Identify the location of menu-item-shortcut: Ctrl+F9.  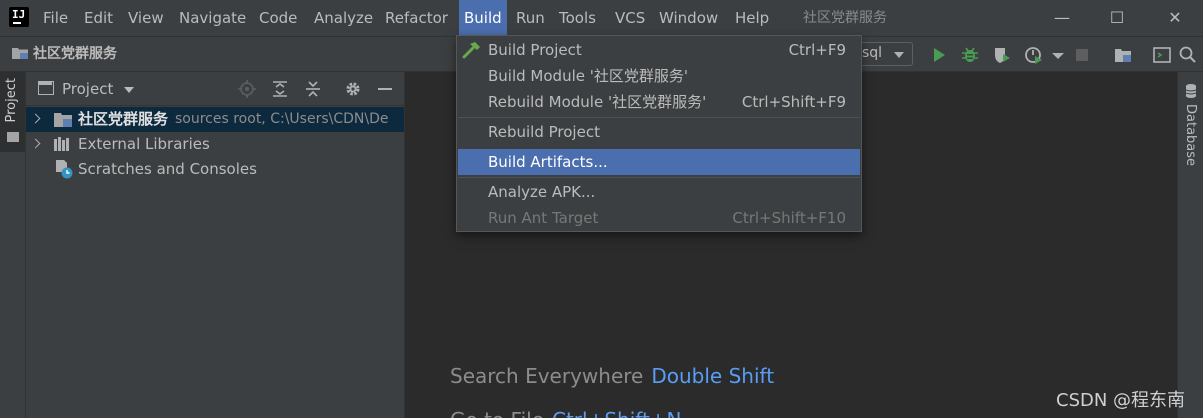
(817, 50).